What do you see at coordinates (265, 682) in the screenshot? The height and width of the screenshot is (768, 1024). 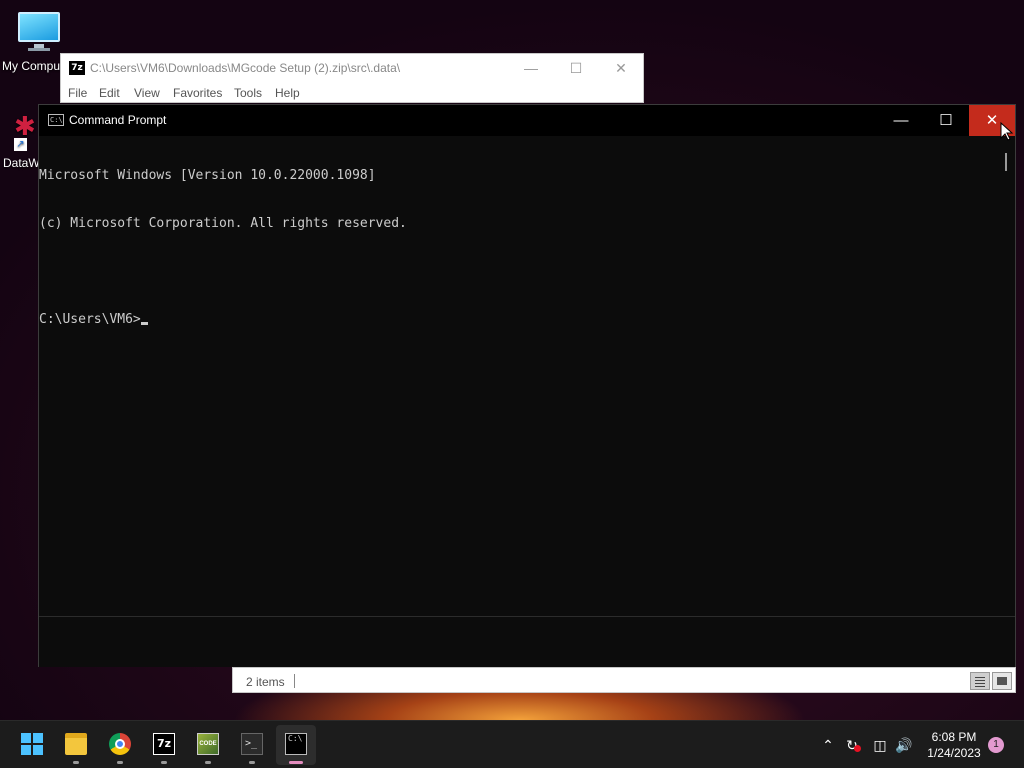 I see `status-items-count: 2 items` at bounding box center [265, 682].